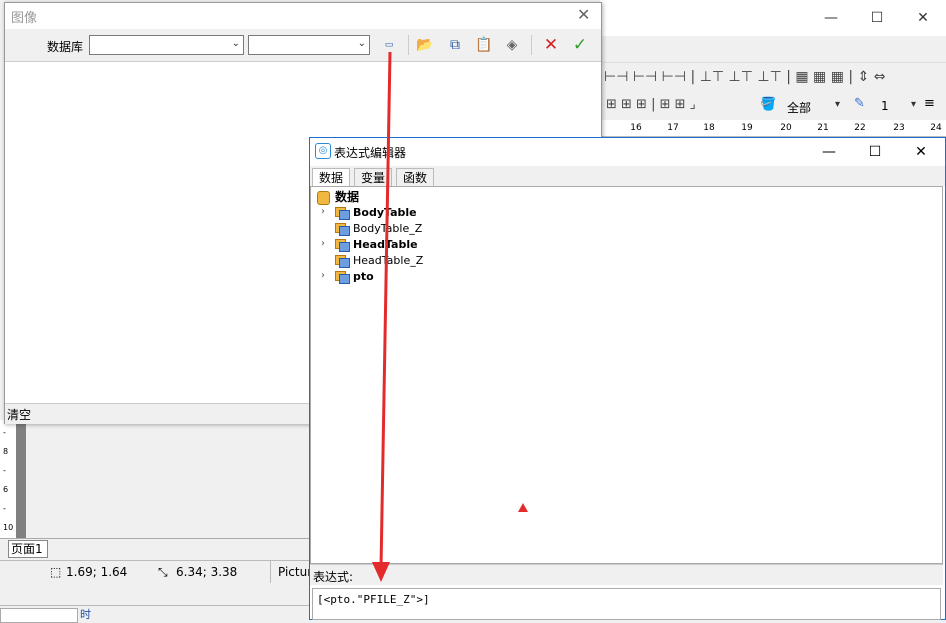 This screenshot has height=623, width=946. Describe the element at coordinates (309, 45) in the screenshot. I see `field-select: ⌄` at that location.